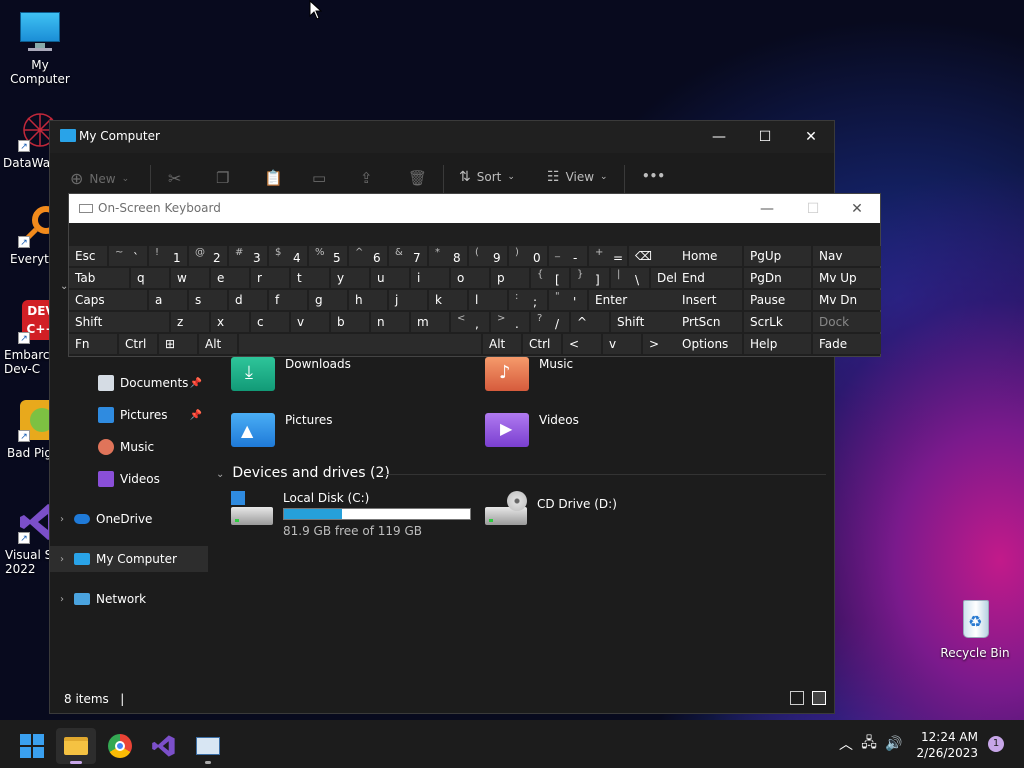 This screenshot has height=768, width=1024. I want to click on view-button: ☷ View ⌄, so click(577, 177).